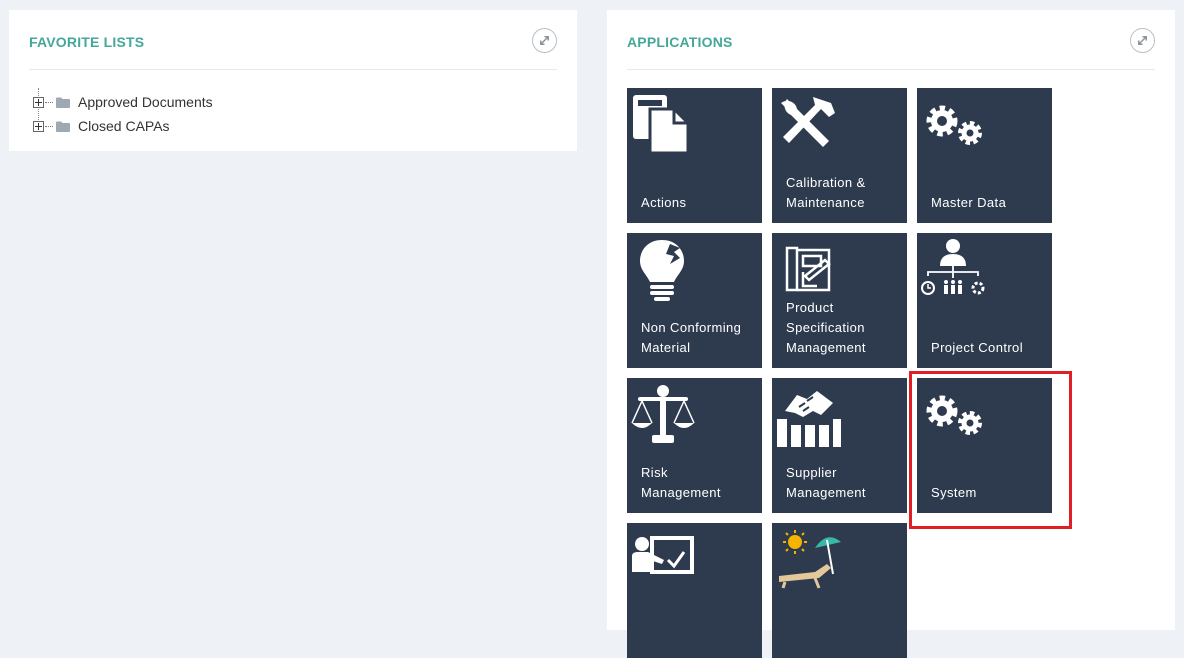 The height and width of the screenshot is (658, 1184). I want to click on document-copy-icon, so click(661, 125).